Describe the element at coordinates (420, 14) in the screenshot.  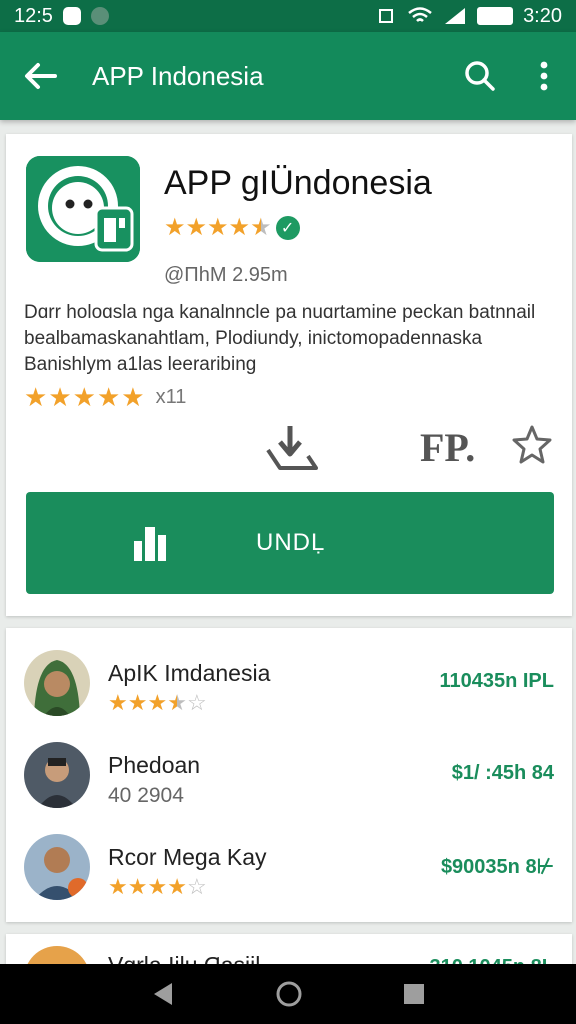
I see `wifi-icon` at that location.